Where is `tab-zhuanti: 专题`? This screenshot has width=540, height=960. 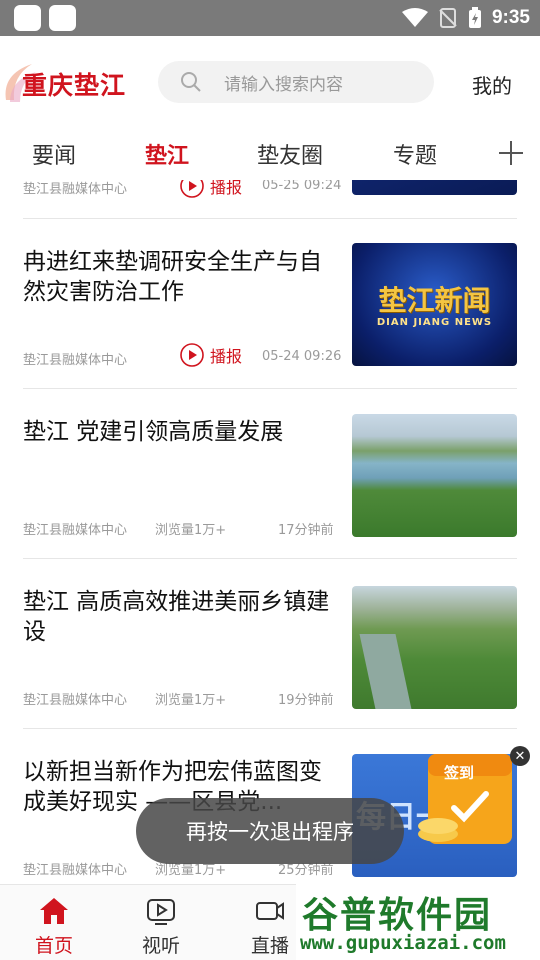
tab-zhuanti: 专题 is located at coordinates (415, 154).